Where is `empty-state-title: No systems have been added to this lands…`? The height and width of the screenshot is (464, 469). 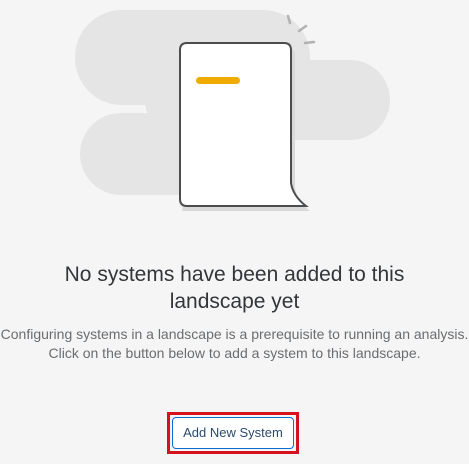
empty-state-title: No systems have been added to this lands… is located at coordinates (234, 288).